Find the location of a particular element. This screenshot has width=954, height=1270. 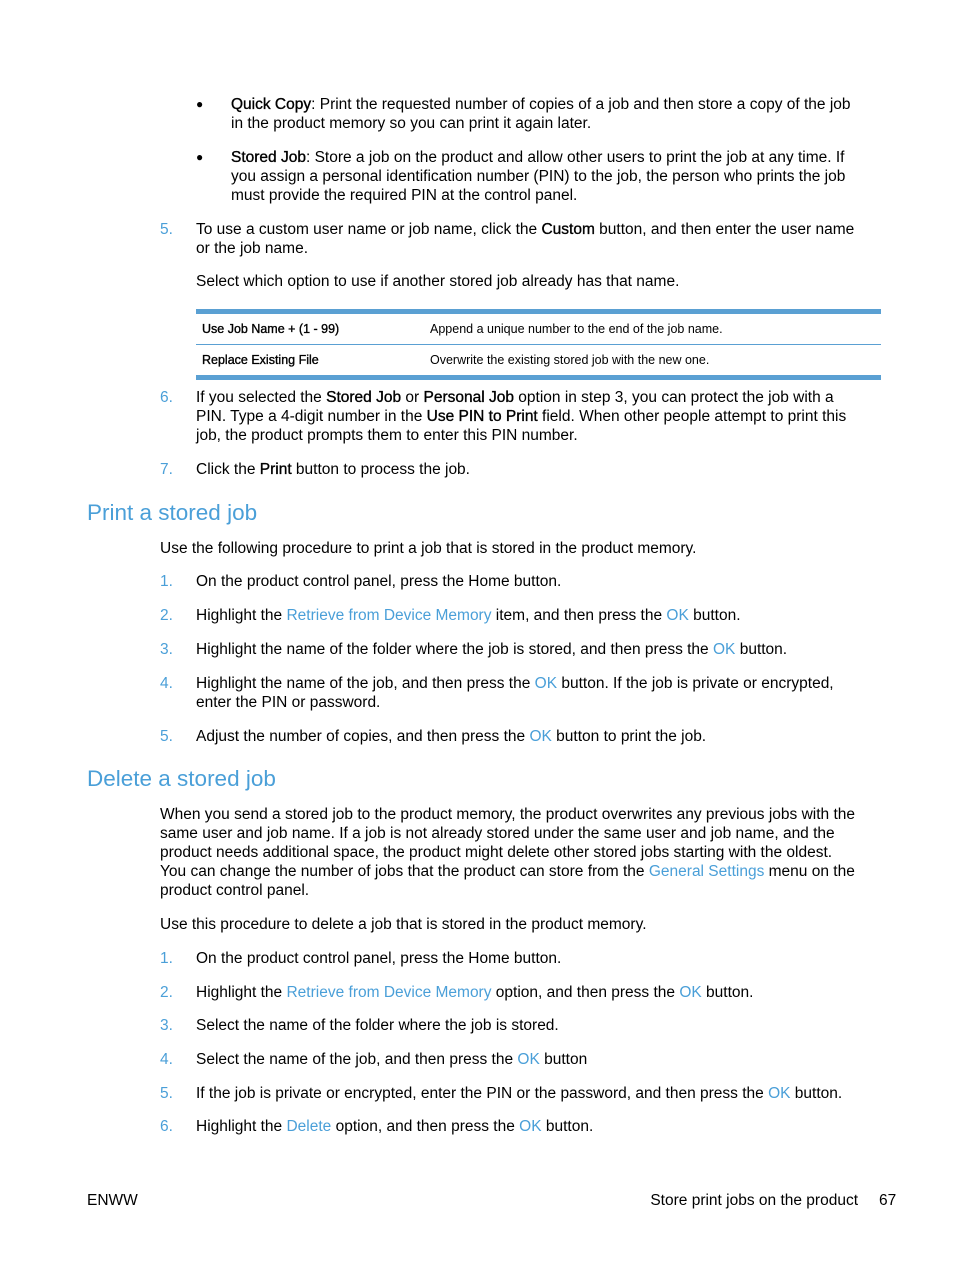

link-general-settings: General Settings is located at coordinates (706, 871).